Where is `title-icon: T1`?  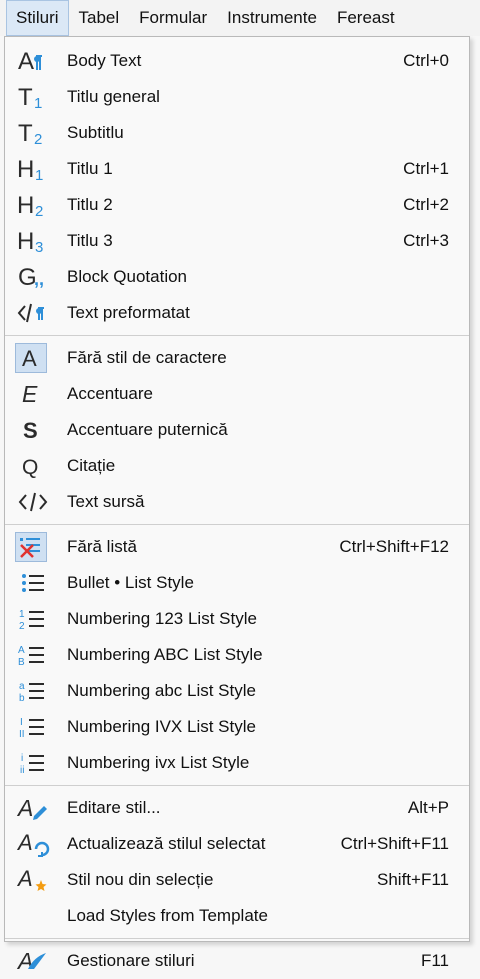 title-icon: T1 is located at coordinates (33, 97).